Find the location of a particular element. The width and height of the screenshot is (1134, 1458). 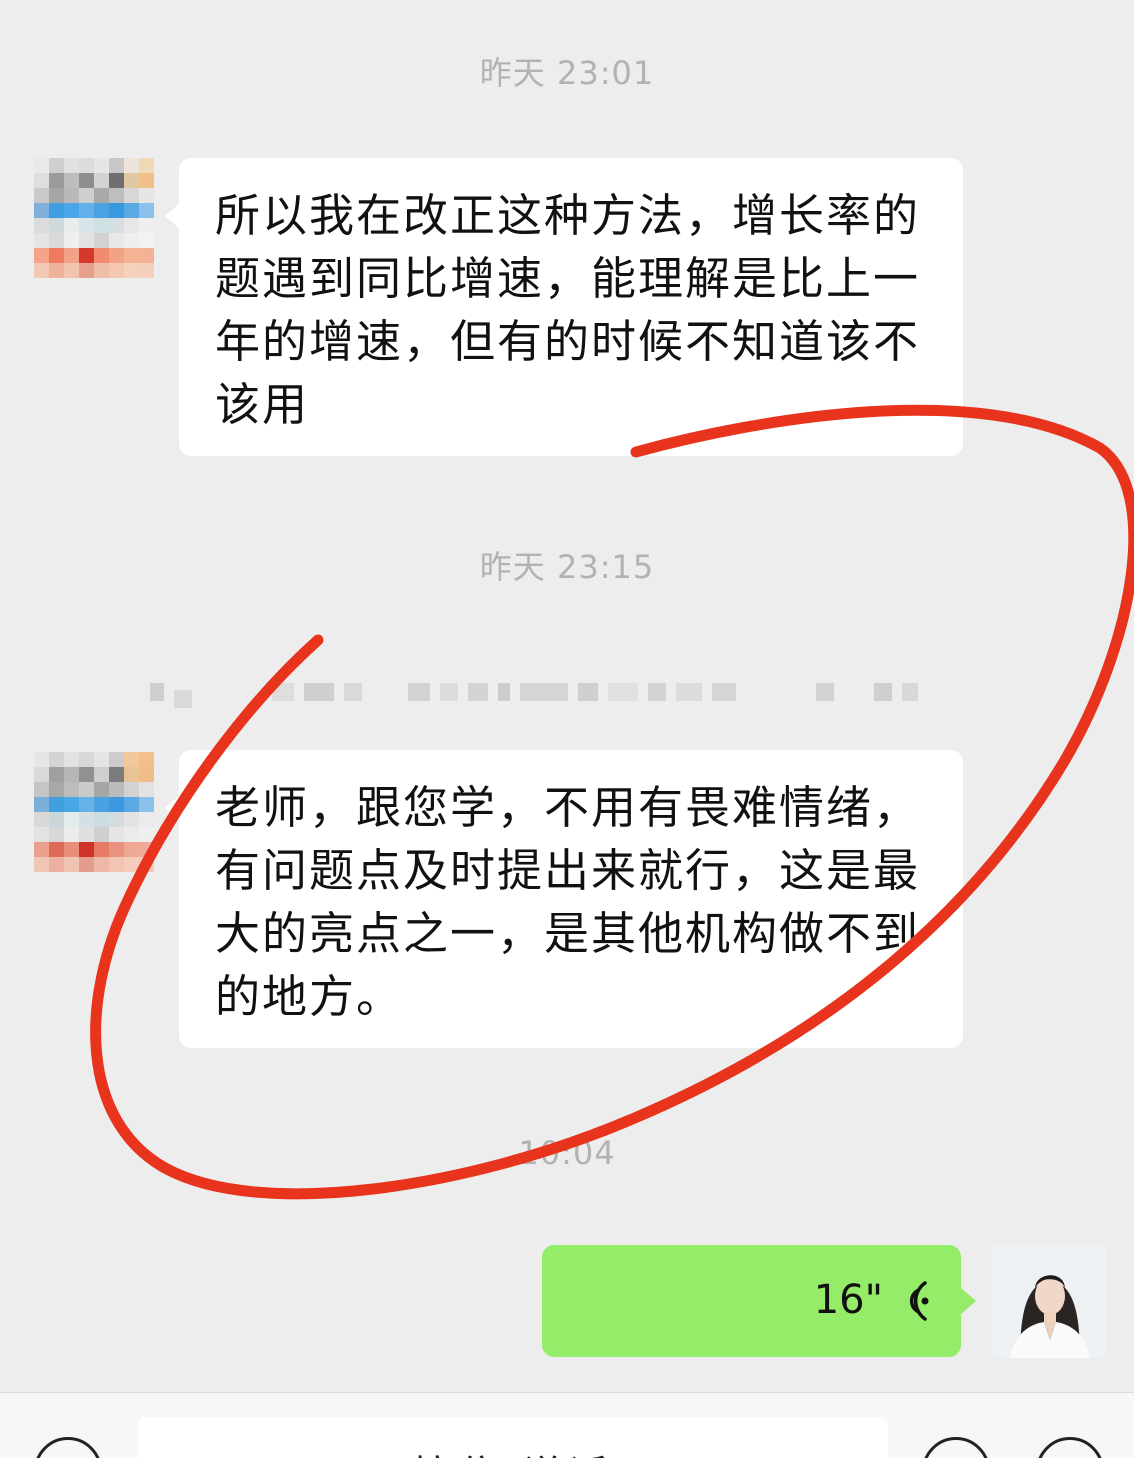

emoji-icon is located at coordinates (956, 1447).